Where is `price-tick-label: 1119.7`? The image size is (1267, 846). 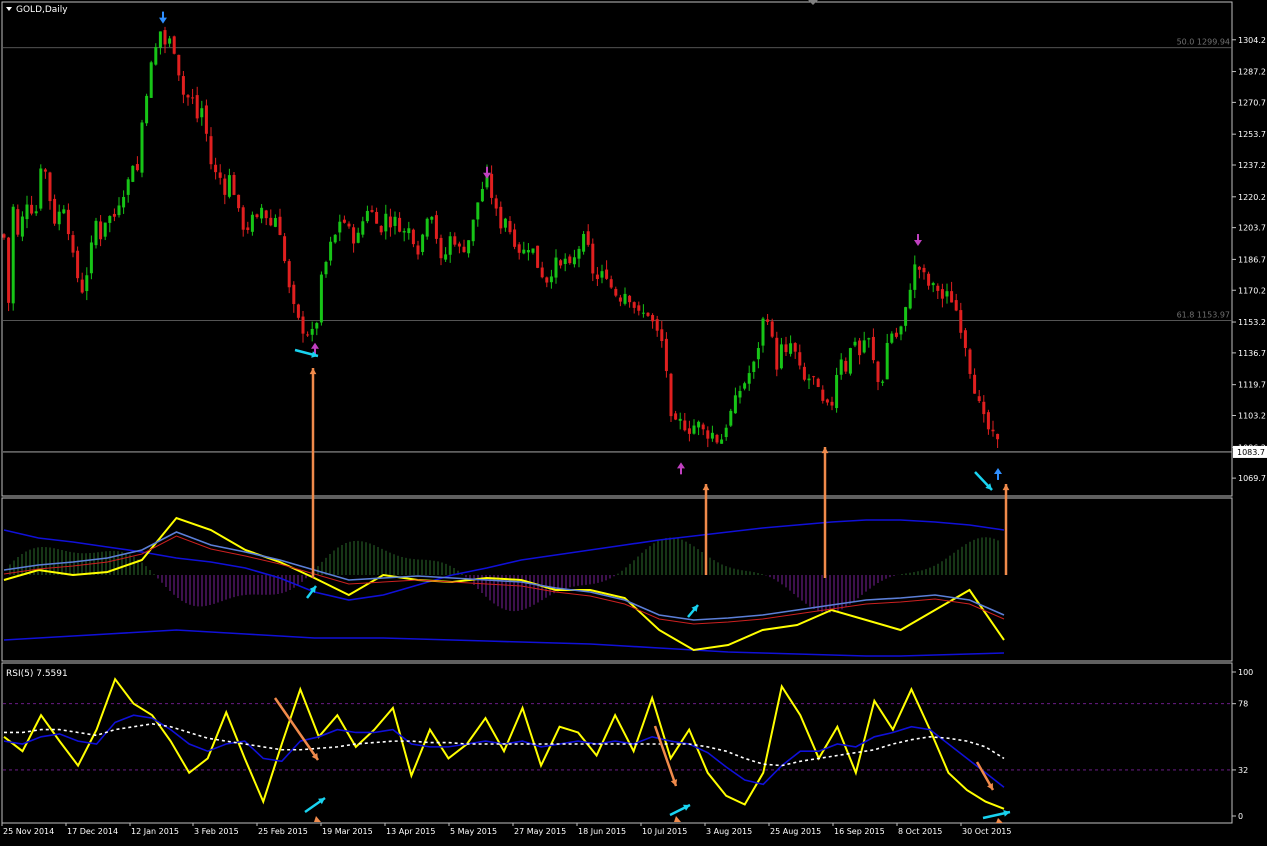
price-tick-label: 1119.7 is located at coordinates (1252, 385).